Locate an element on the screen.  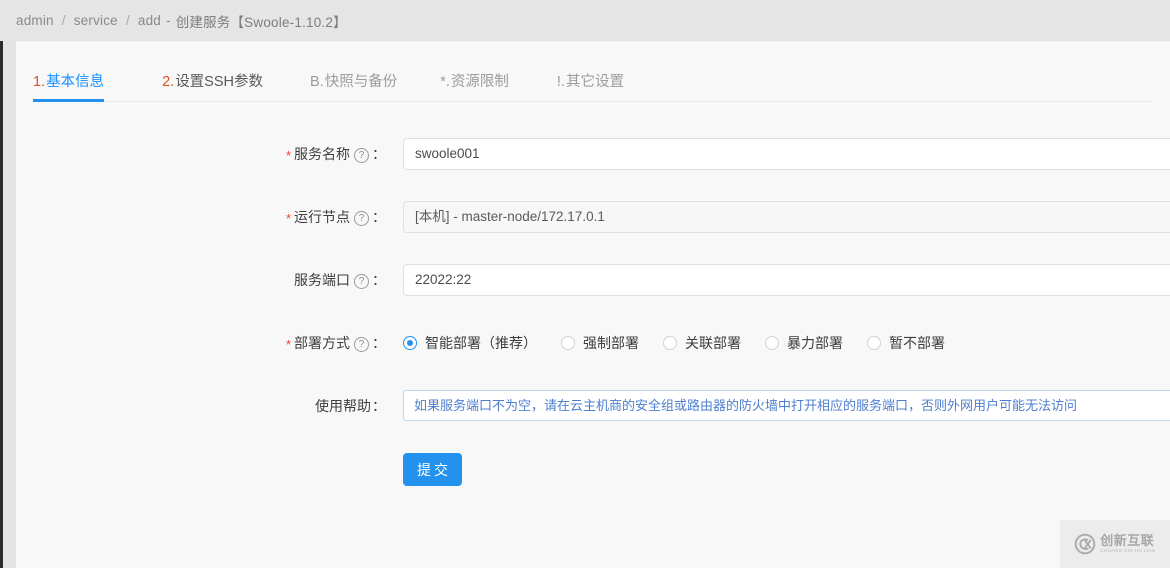
tab-basic-info: 1.基本信息 is located at coordinates (69, 87).